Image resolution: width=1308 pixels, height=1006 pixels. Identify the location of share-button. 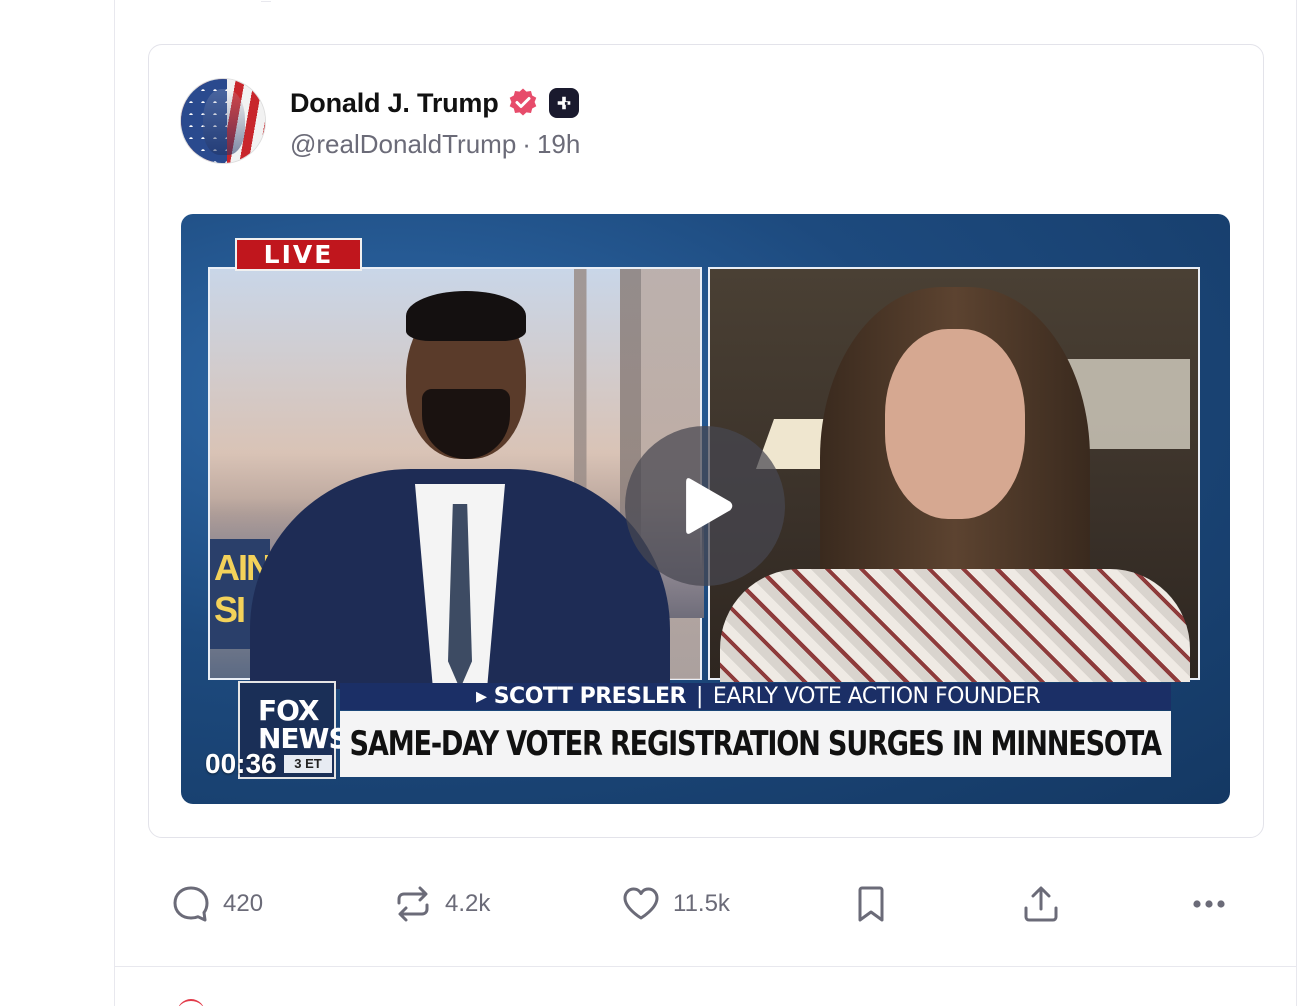
(1041, 904).